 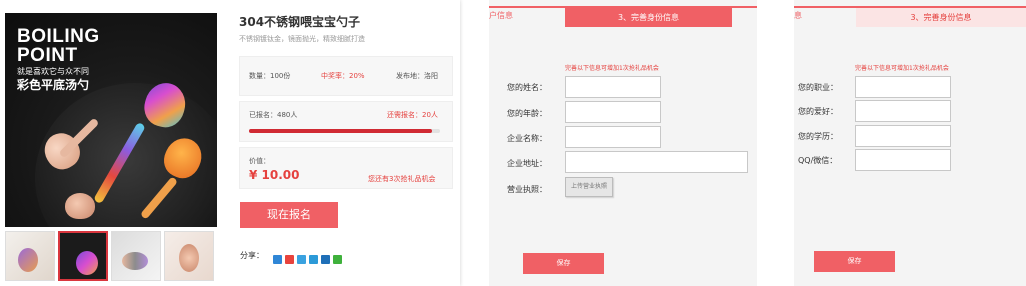 I want to click on signup-progress-fill, so click(x=341, y=131).